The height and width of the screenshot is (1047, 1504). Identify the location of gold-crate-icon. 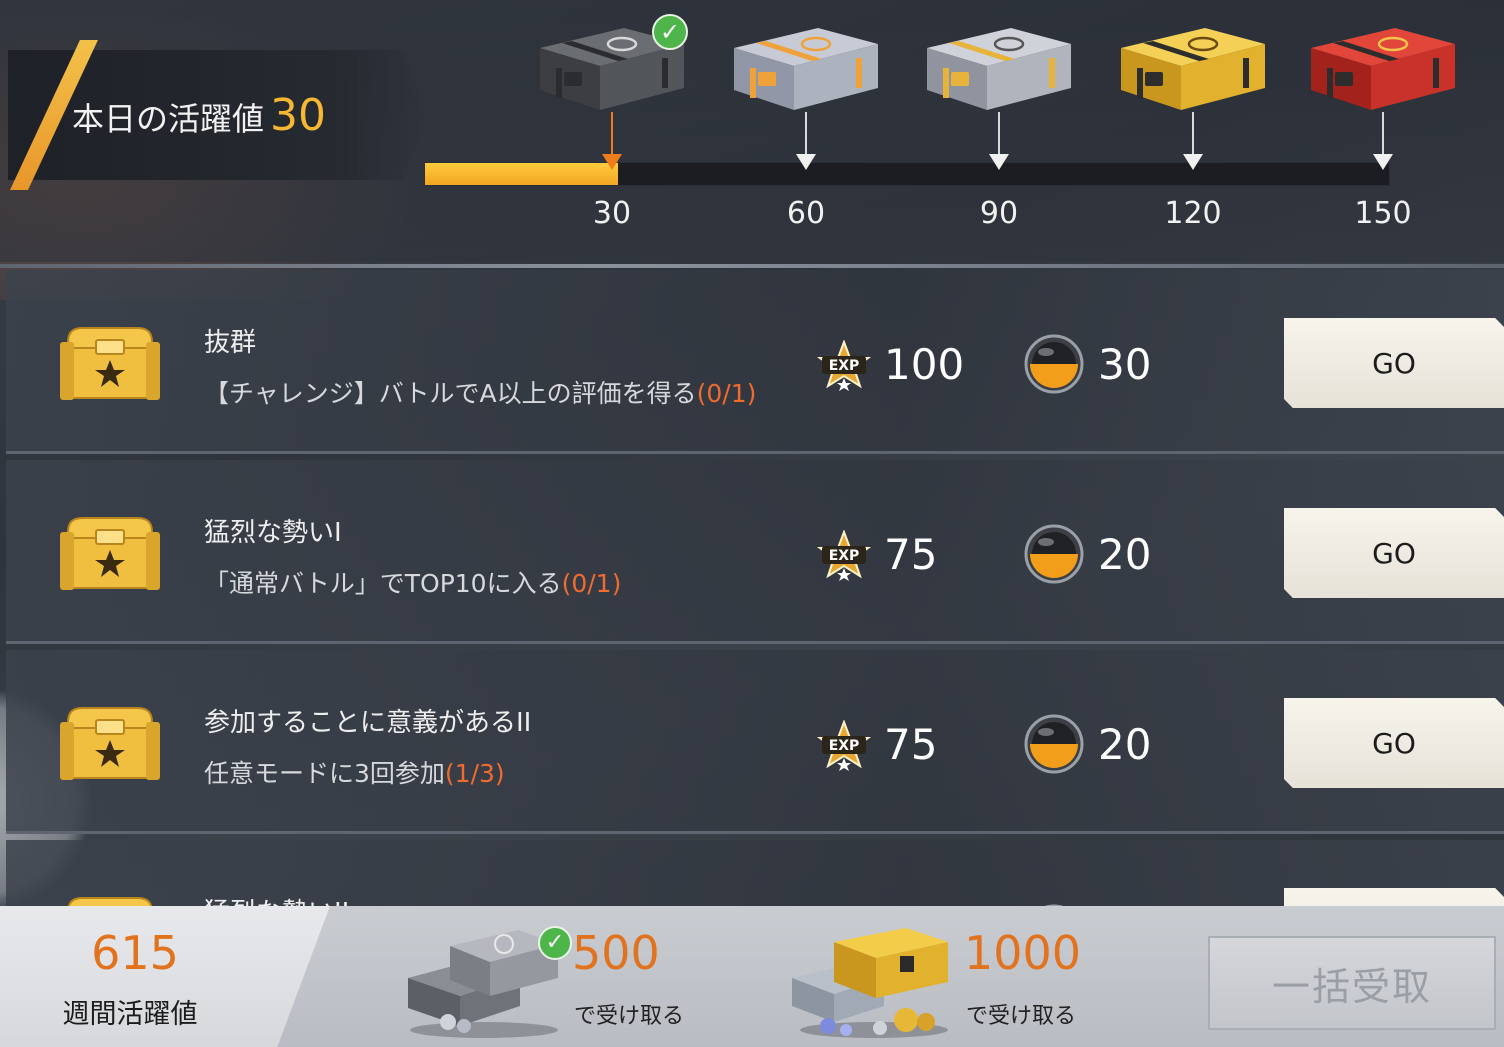
(1193, 65).